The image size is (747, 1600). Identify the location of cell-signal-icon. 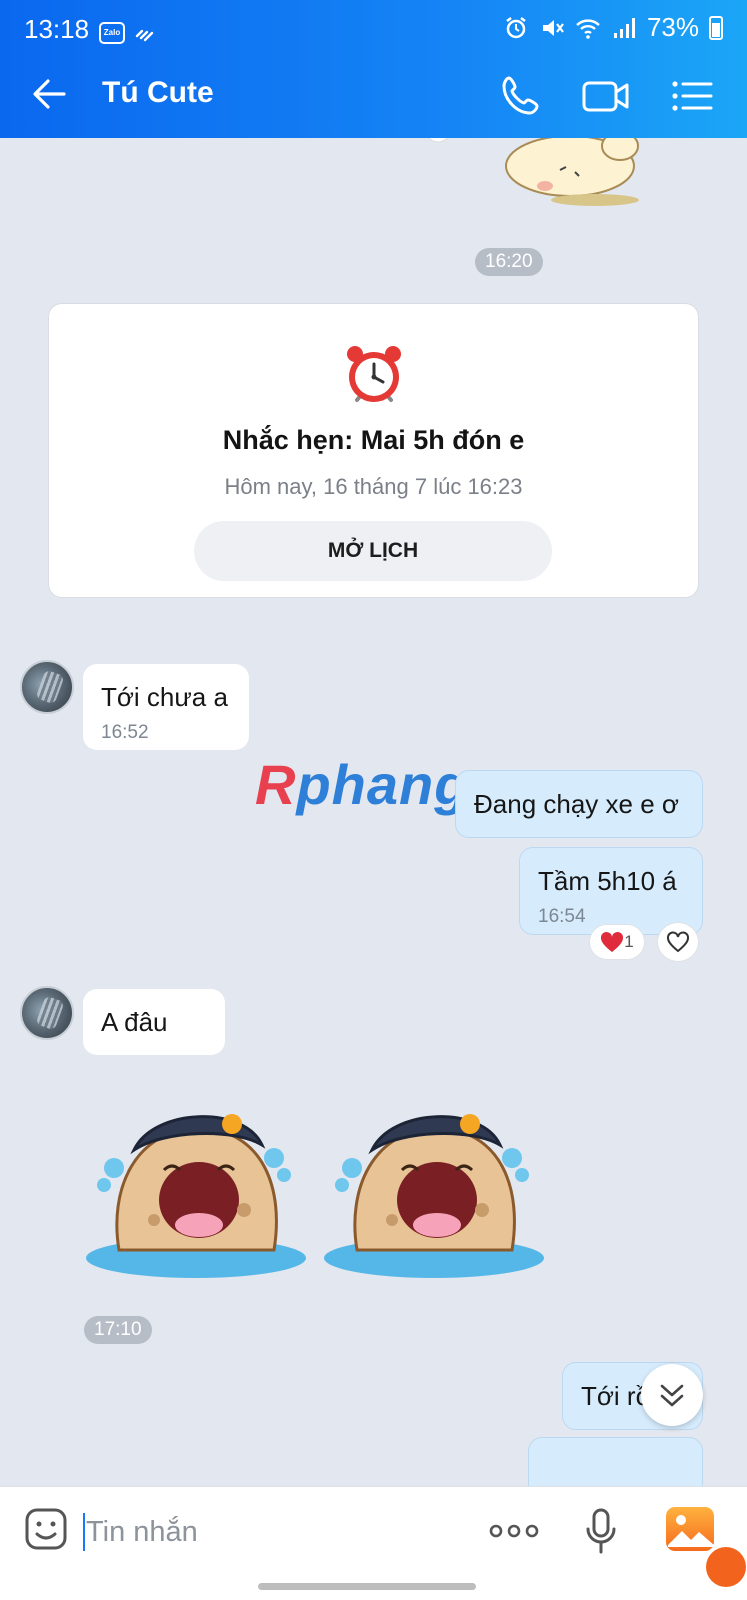
(624, 27).